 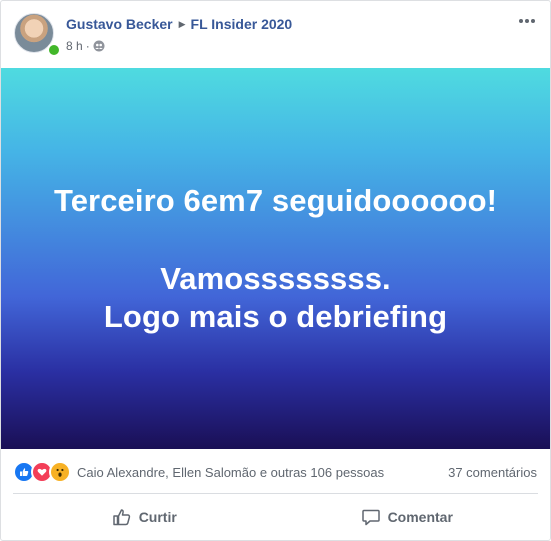 What do you see at coordinates (275, 200) in the screenshot?
I see `banner-line-1: Terceiro 6em7 seguidoooooo!` at bounding box center [275, 200].